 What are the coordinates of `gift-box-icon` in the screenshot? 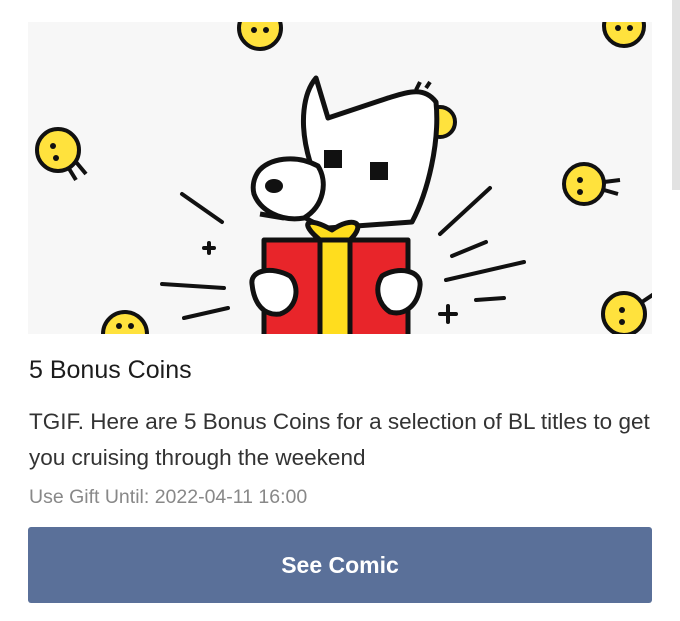 It's located at (336, 276).